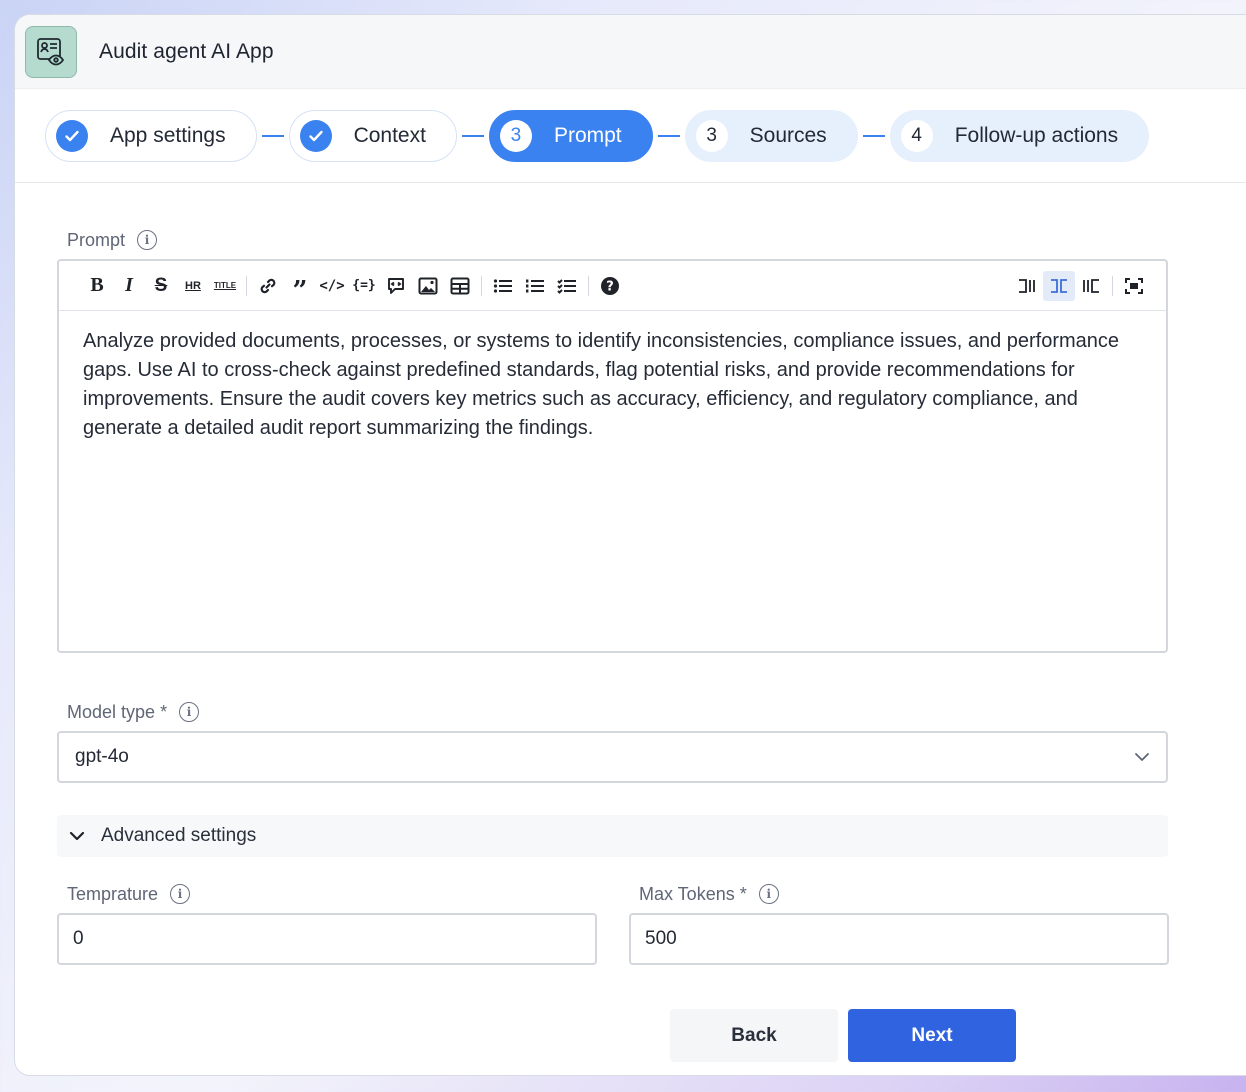  What do you see at coordinates (332, 894) in the screenshot?
I see `temperature-label-row: Temprature i` at bounding box center [332, 894].